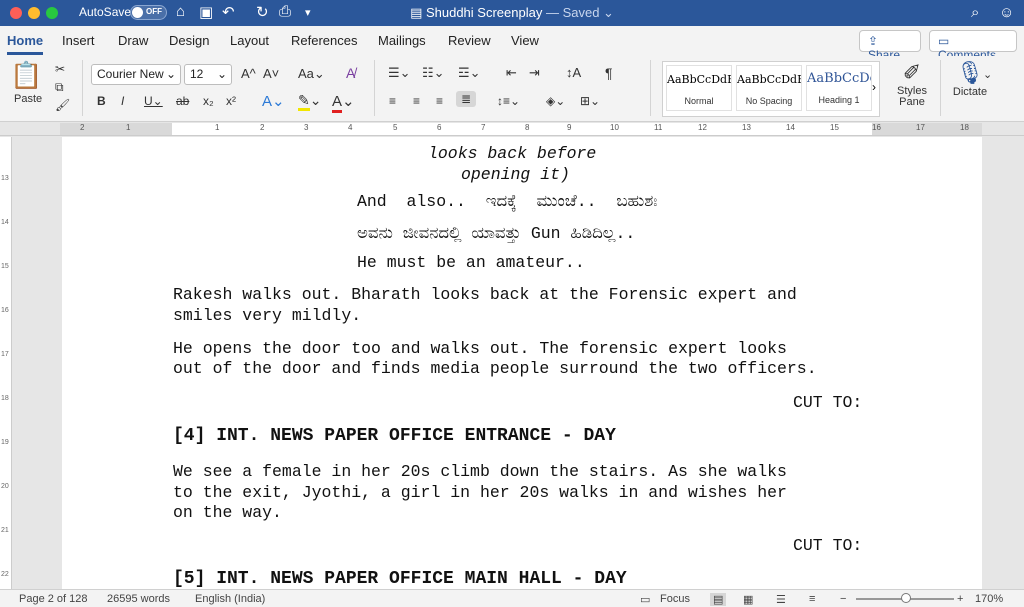 This screenshot has height=607, width=1024. What do you see at coordinates (906, 598) in the screenshot?
I see `zoom-slider-handle` at bounding box center [906, 598].